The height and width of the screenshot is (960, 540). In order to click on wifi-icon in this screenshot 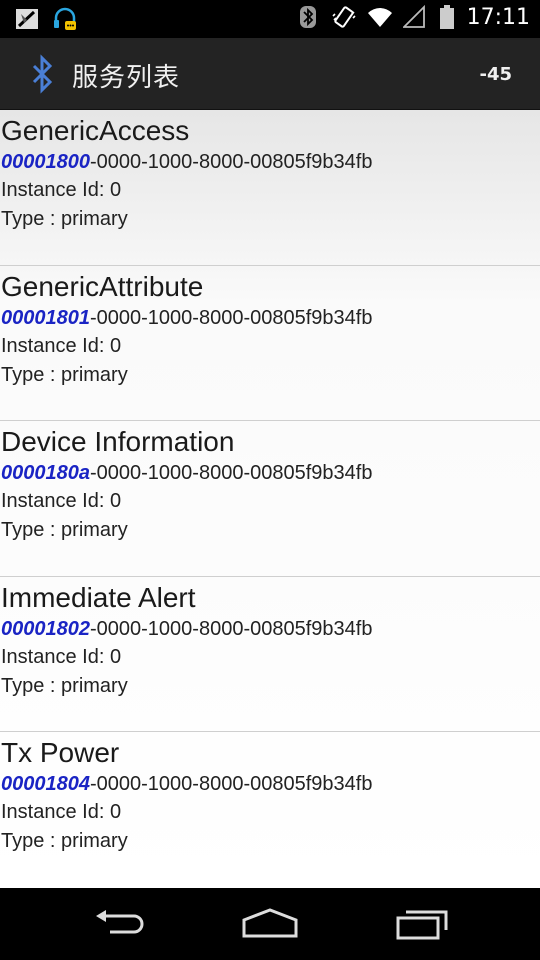, I will do `click(380, 17)`.